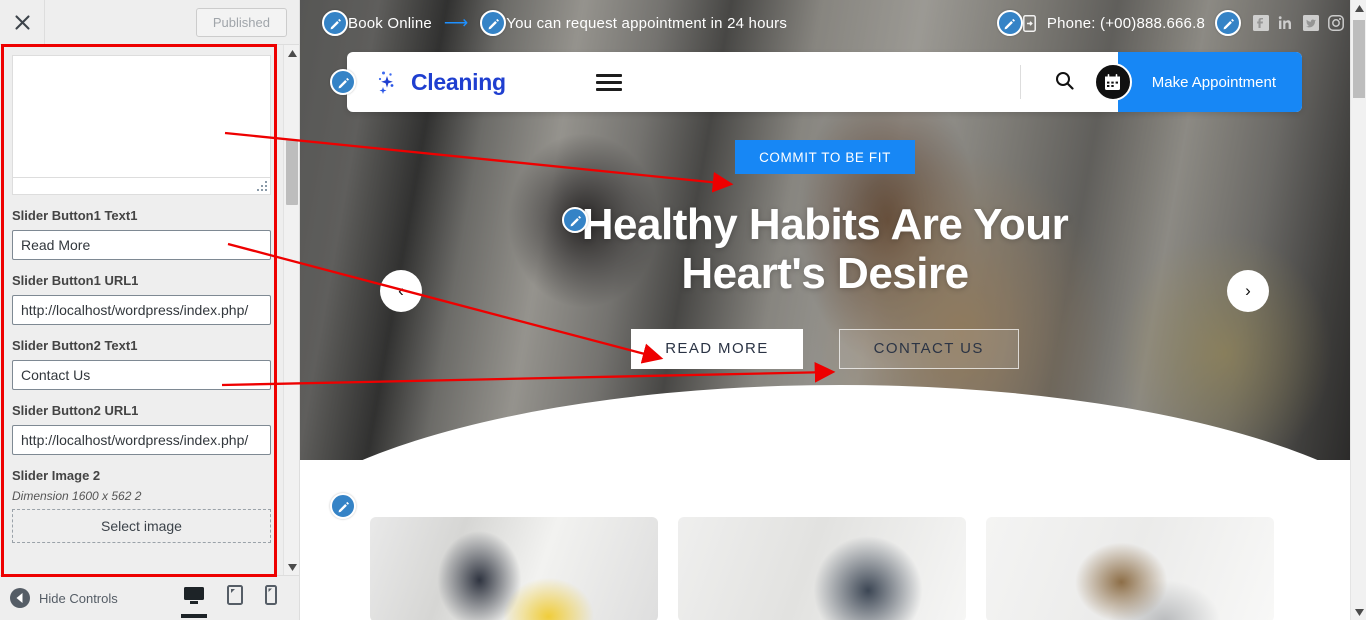 This screenshot has width=1366, height=620. I want to click on customizer-scrollbar, so click(291, 310).